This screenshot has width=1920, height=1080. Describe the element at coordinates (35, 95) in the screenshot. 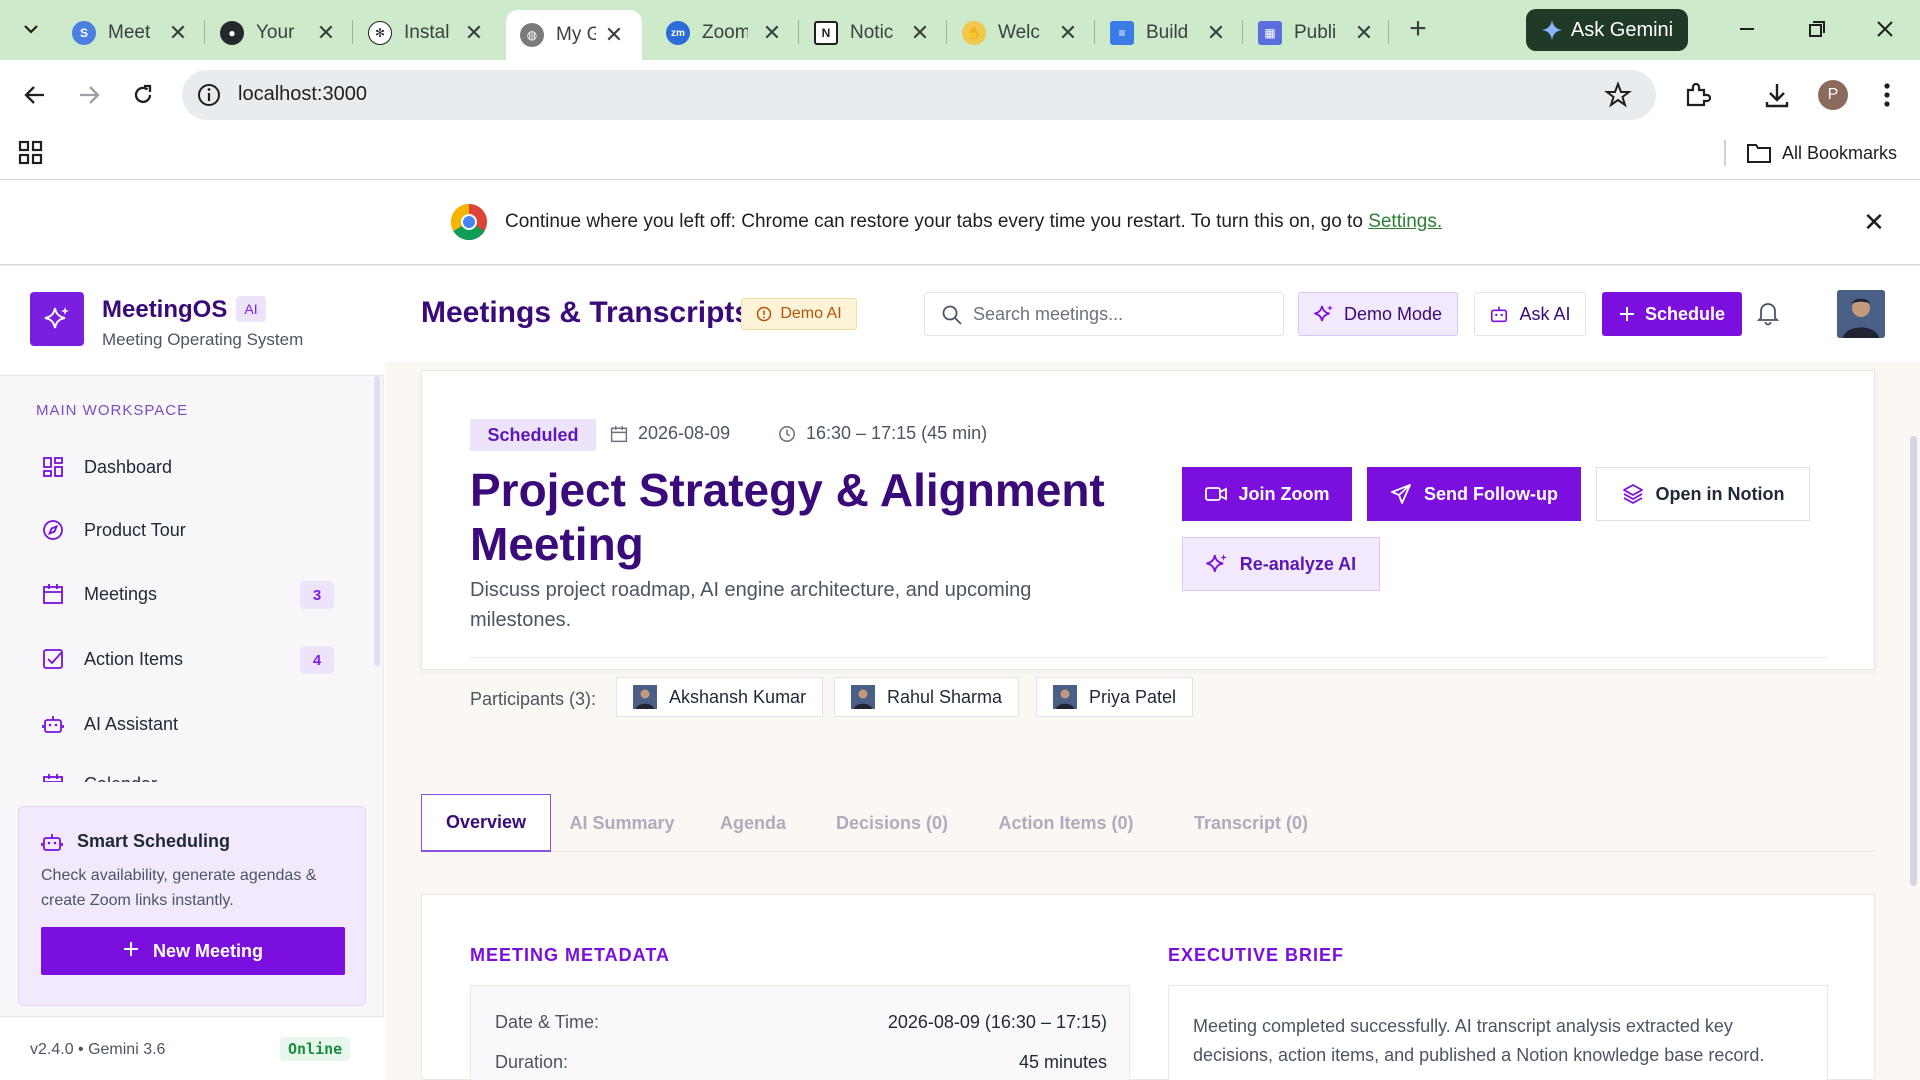

I see `back-arrow-icon` at that location.